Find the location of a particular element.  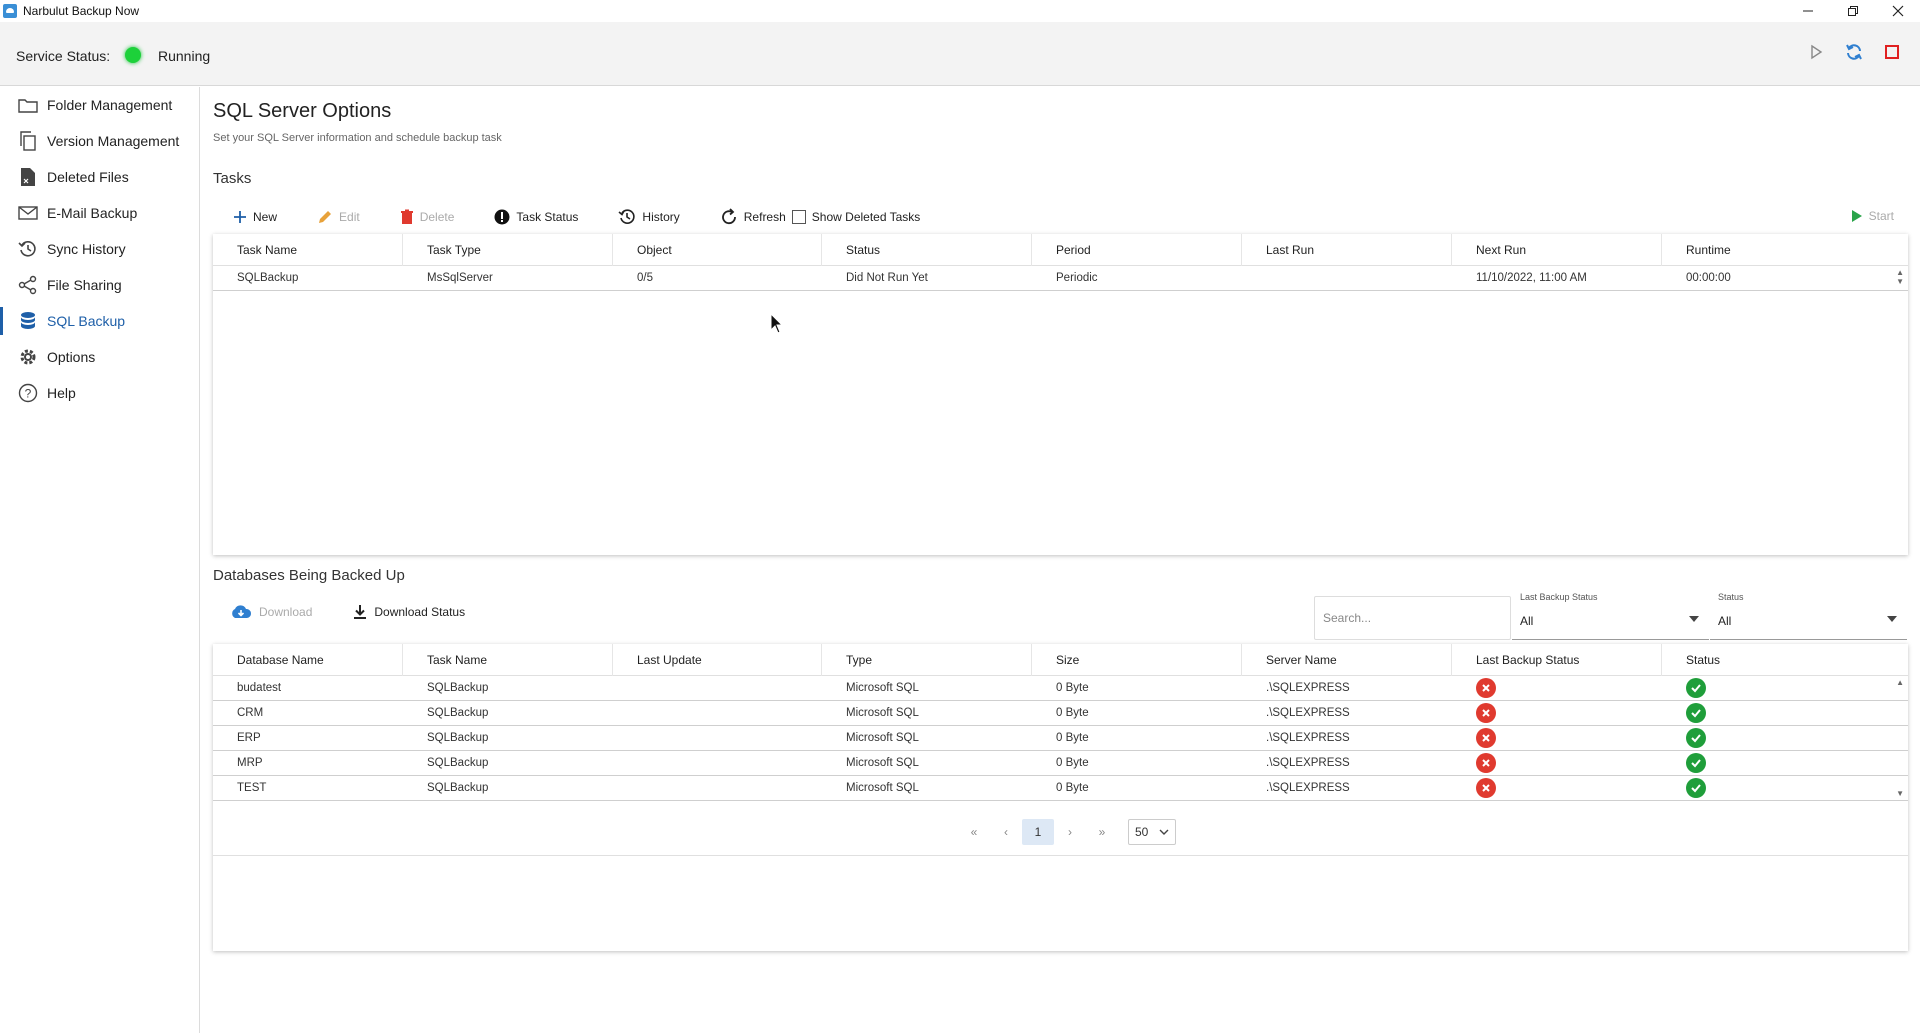

sidebar-item-sql-backup: SQL Backup is located at coordinates (99, 321).